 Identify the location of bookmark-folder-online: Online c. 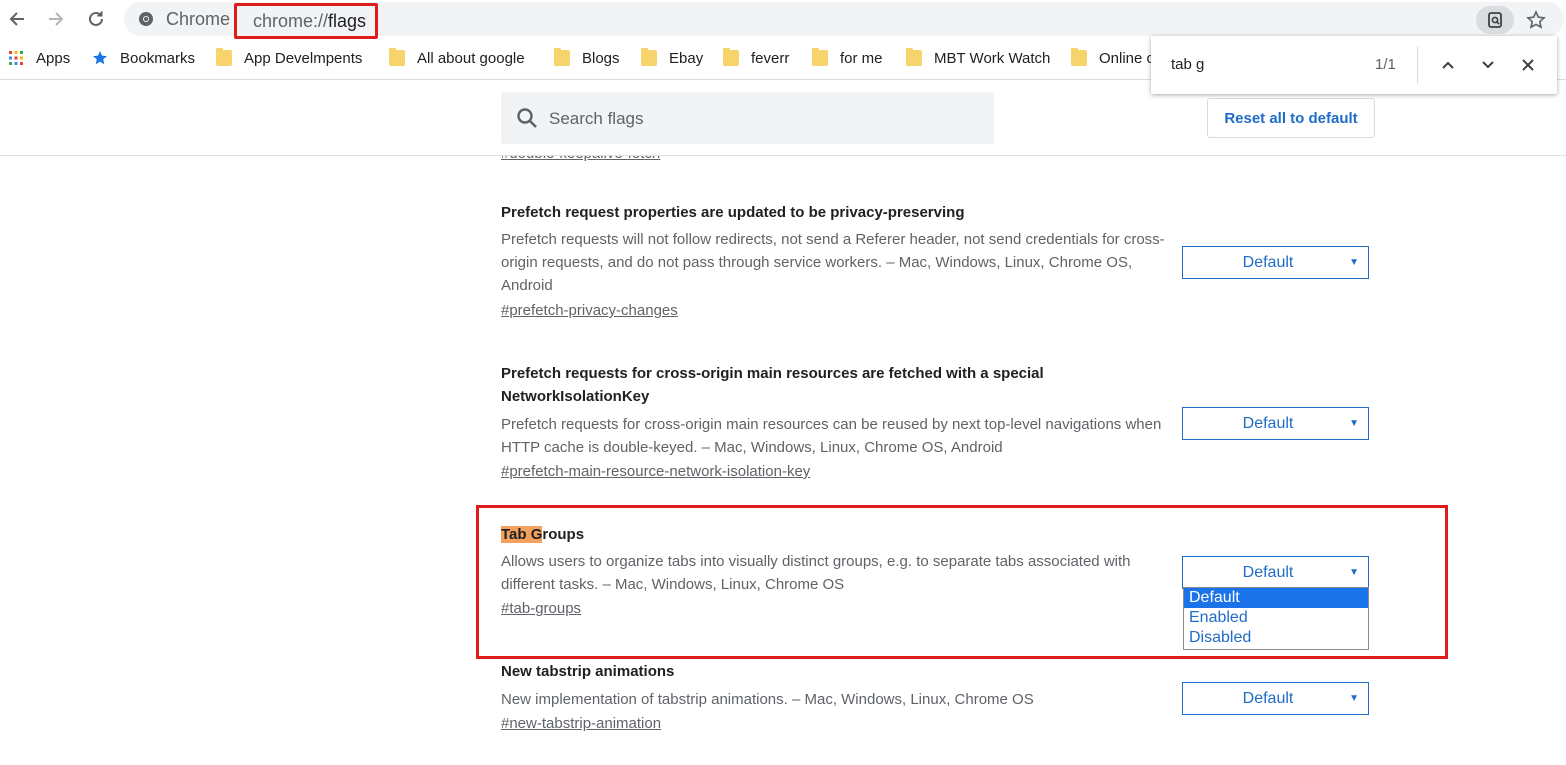
(1112, 58).